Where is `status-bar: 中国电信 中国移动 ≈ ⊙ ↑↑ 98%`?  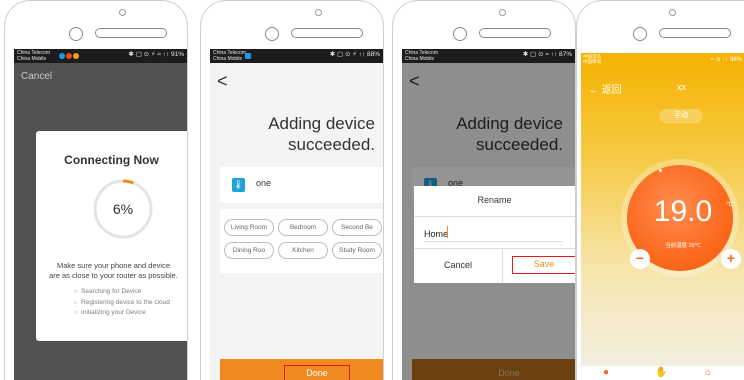 status-bar: 中国电信 中国移动 ≈ ⊙ ↑↑ 98% is located at coordinates (662, 59).